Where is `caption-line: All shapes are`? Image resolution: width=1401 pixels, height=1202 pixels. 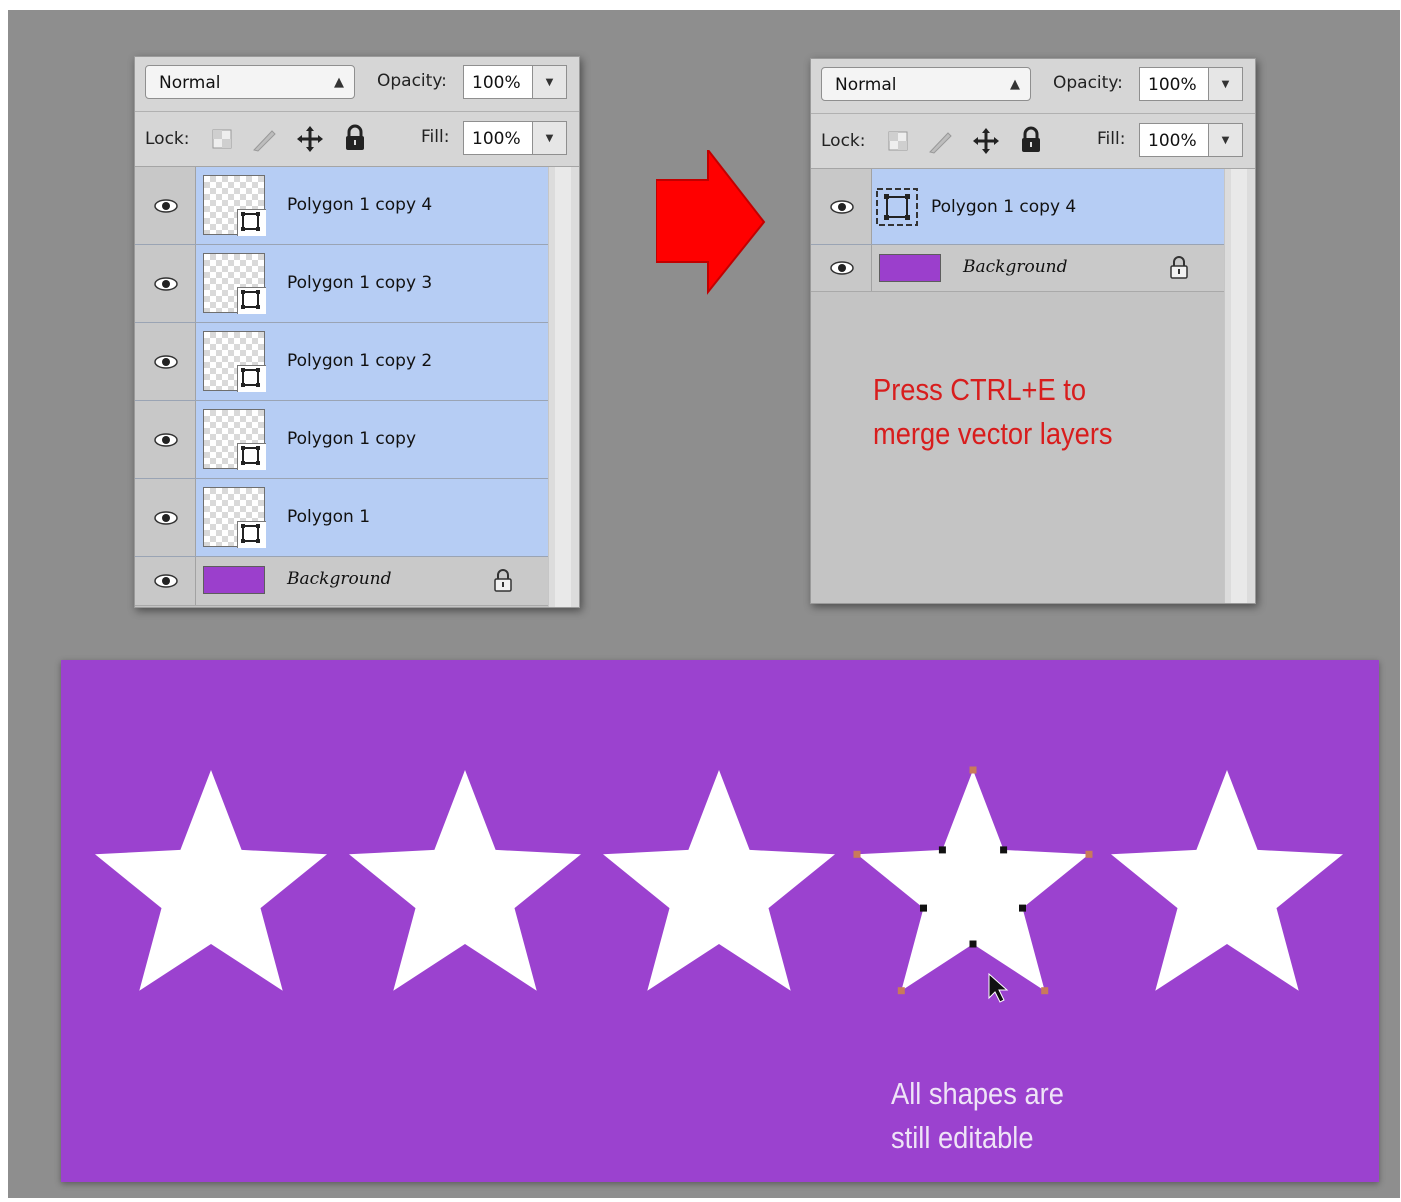 caption-line: All shapes are is located at coordinates (977, 1093).